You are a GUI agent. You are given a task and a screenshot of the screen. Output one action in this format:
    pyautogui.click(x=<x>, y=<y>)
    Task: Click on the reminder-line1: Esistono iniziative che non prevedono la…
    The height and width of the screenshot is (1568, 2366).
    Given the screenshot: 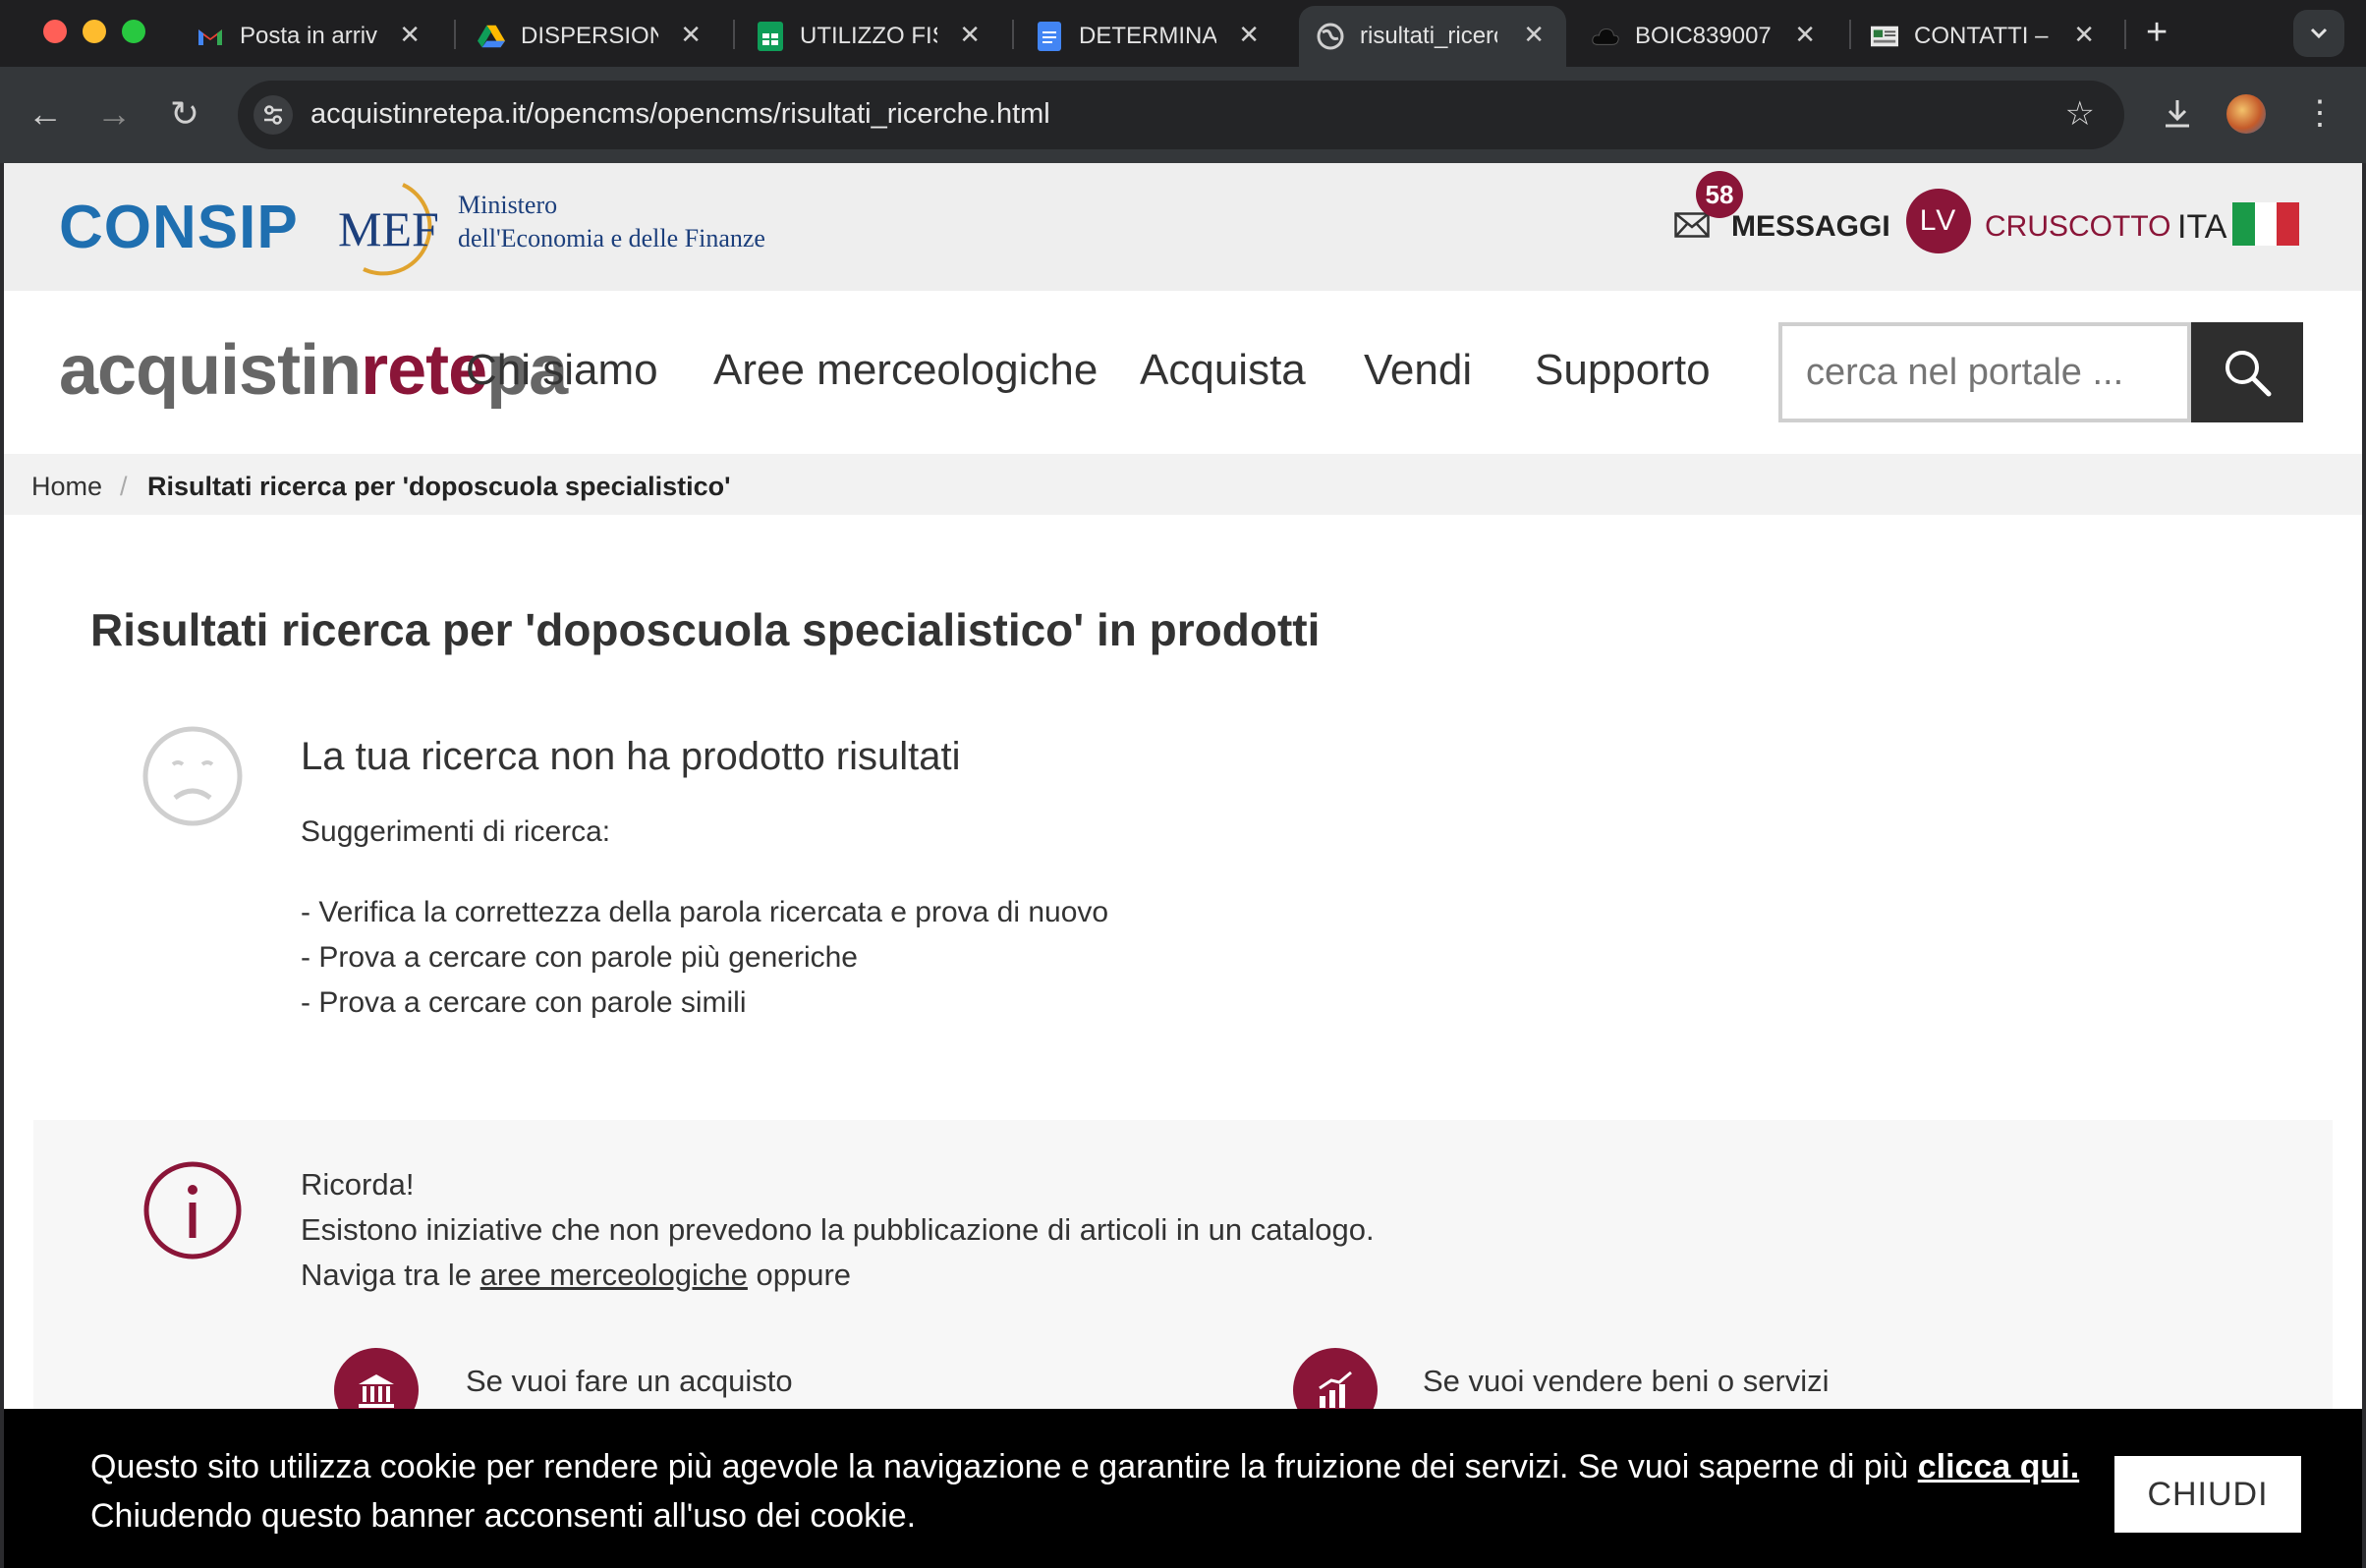 What is the action you would take?
    pyautogui.click(x=838, y=1229)
    